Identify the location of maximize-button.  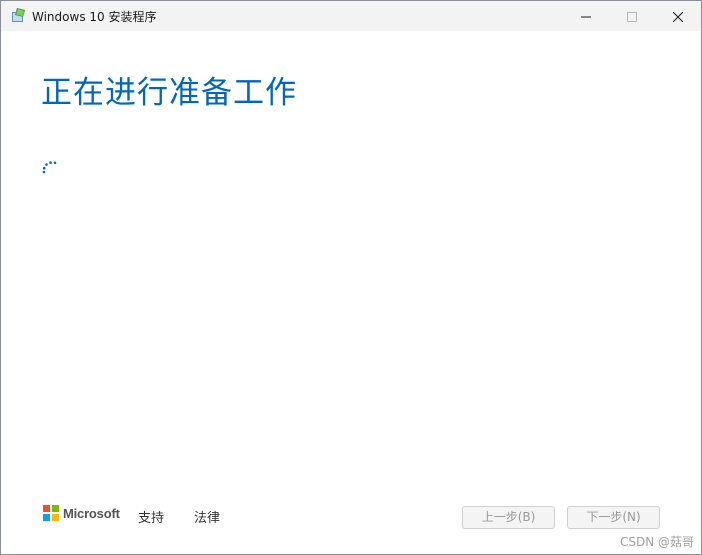
(632, 16).